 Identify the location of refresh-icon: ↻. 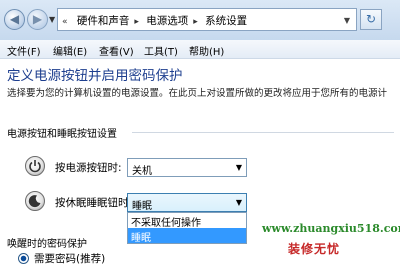
(371, 19).